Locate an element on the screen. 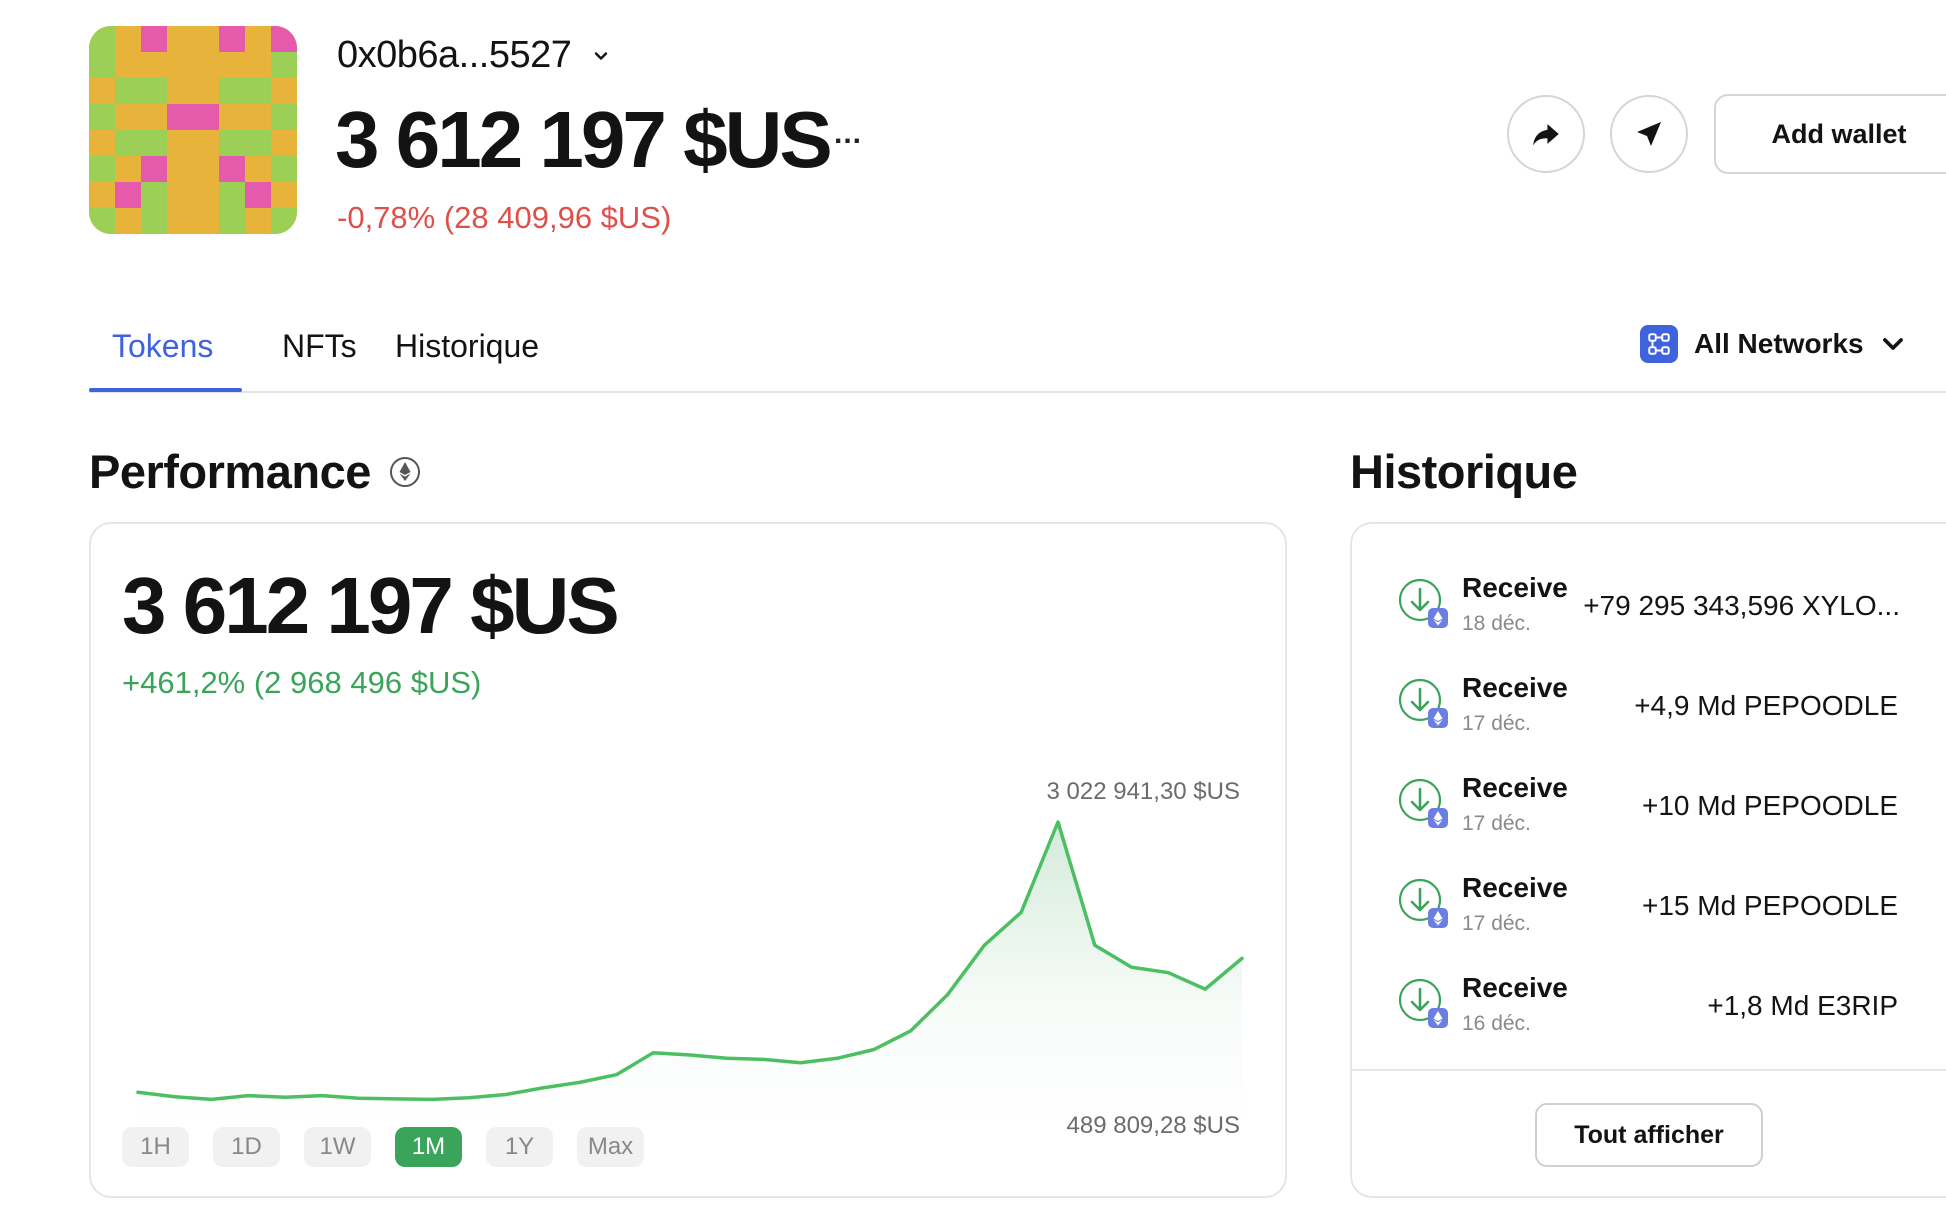 Image resolution: width=1946 pixels, height=1214 pixels. send-icon is located at coordinates (1649, 134).